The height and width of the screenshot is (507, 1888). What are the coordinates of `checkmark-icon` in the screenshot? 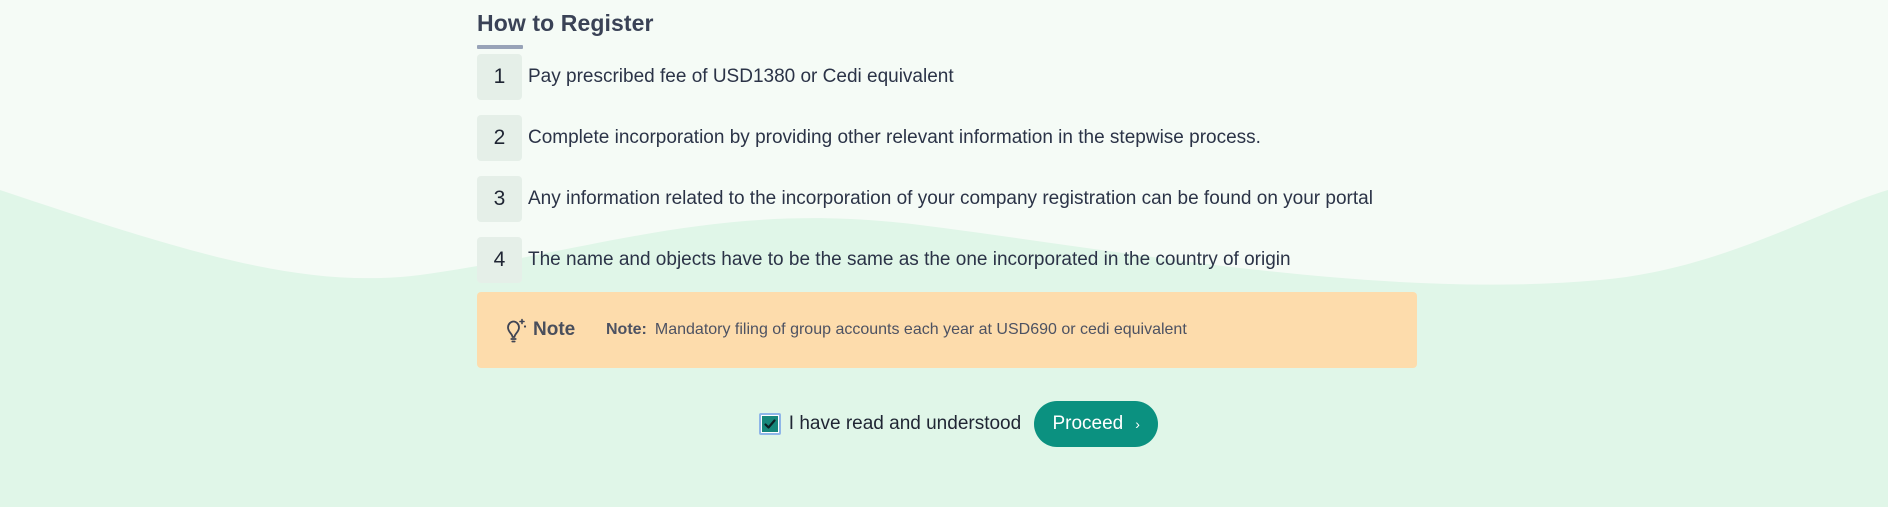 It's located at (770, 424).